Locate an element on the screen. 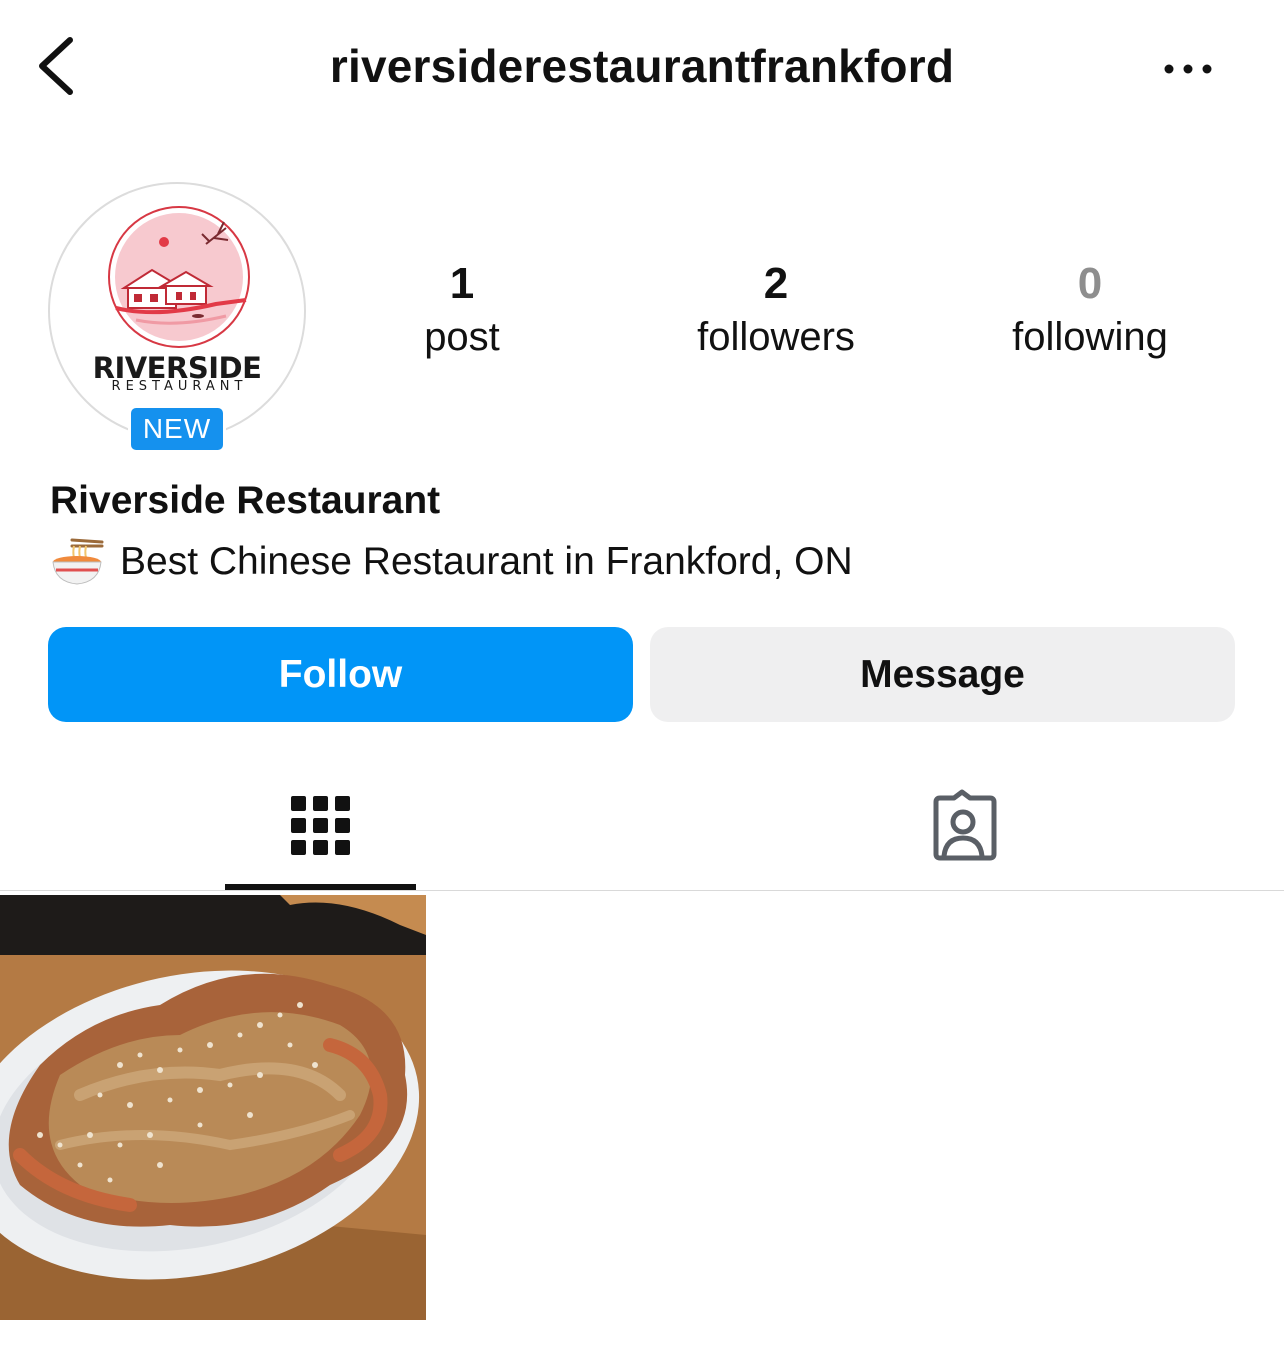 The width and height of the screenshot is (1284, 1359). posts-count: 1 is located at coordinates (462, 283).